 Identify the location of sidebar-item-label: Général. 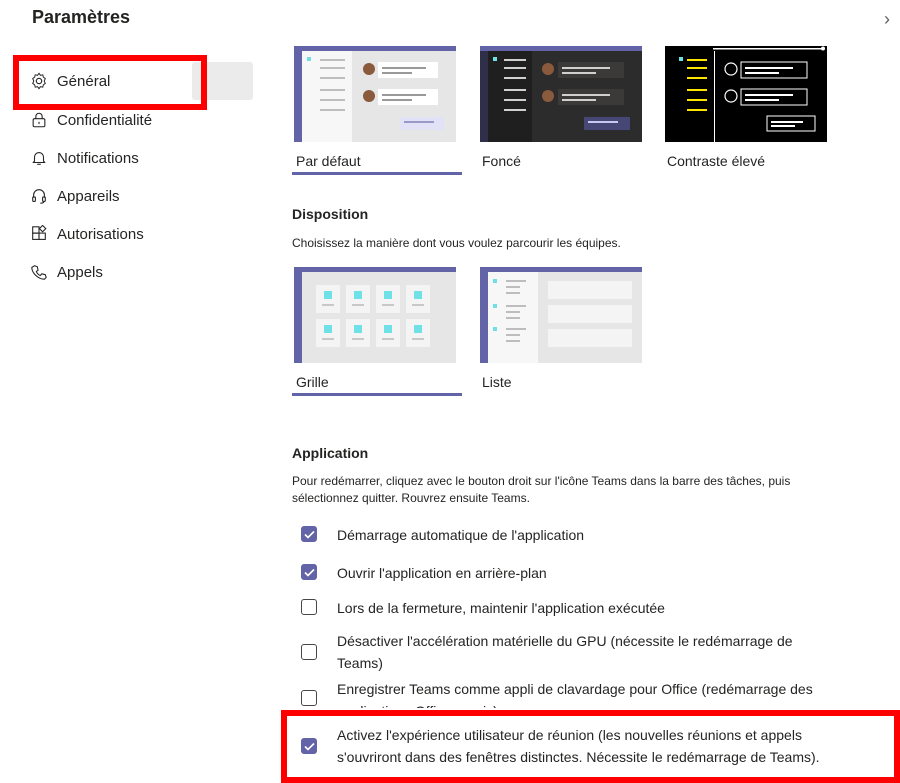
(84, 81).